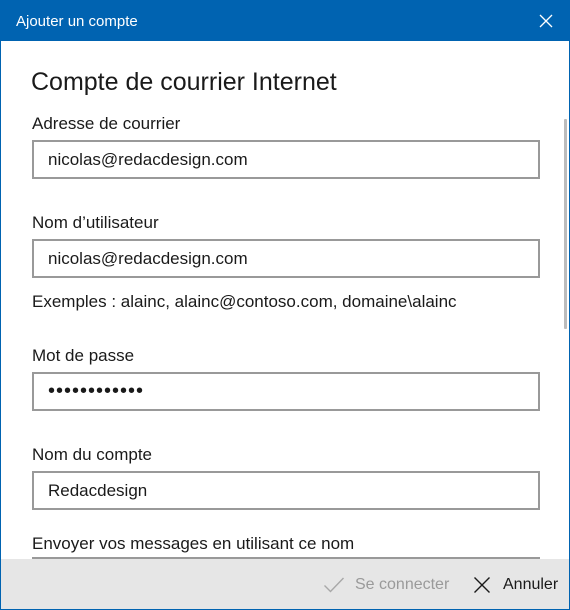 The image size is (570, 610). What do you see at coordinates (482, 585) in the screenshot?
I see `cancel-icon` at bounding box center [482, 585].